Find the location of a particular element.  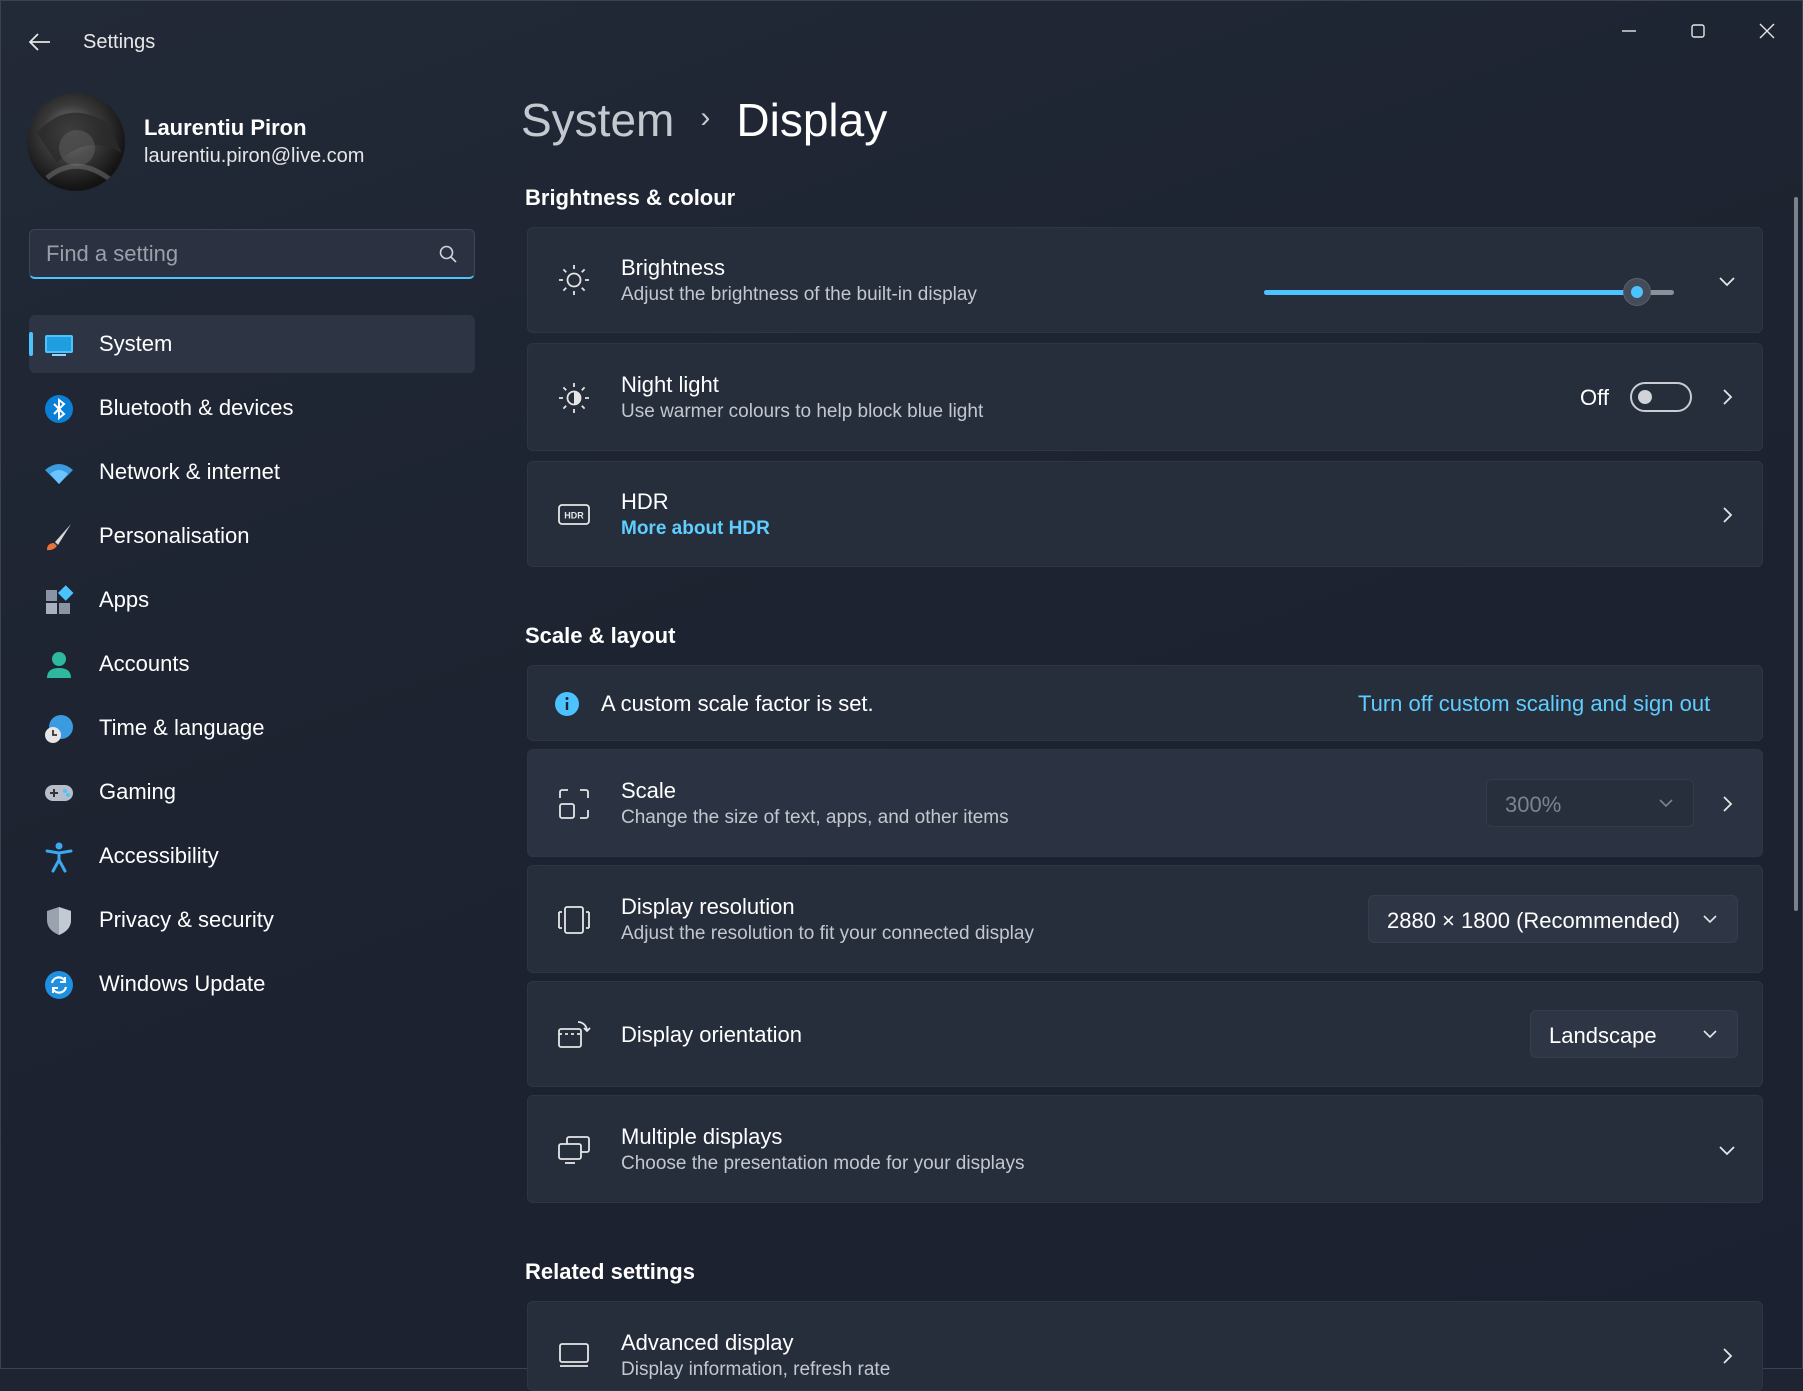

apps-icon is located at coordinates (60, 599).